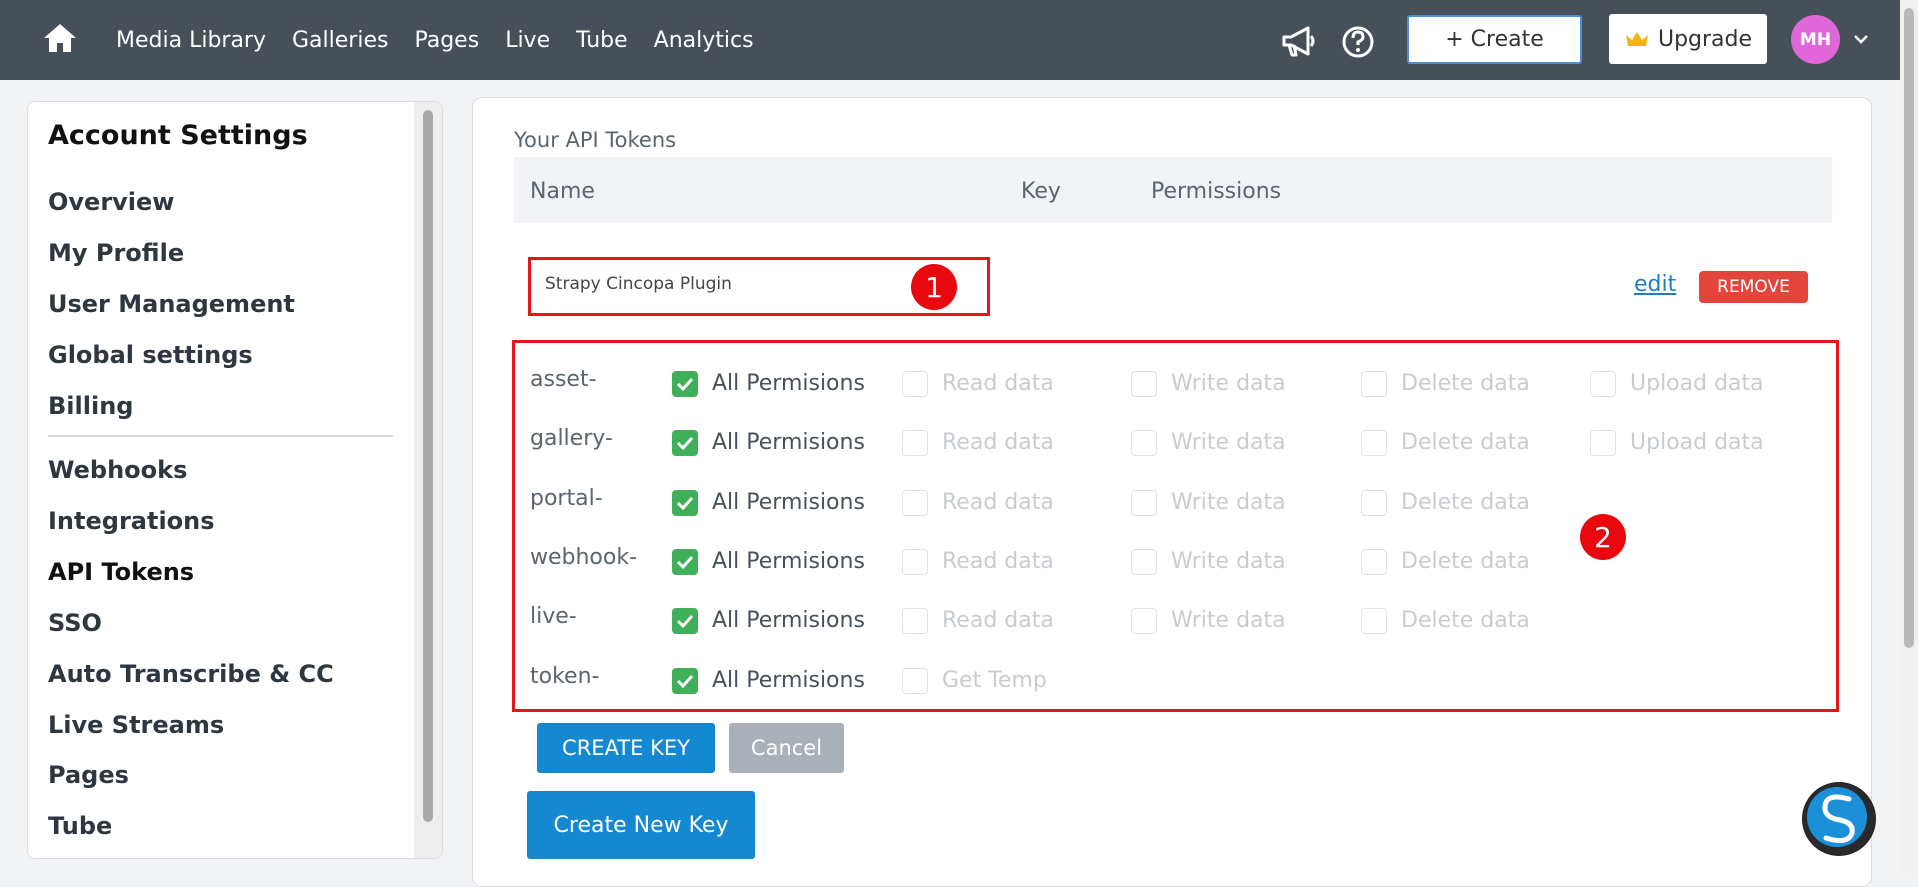  Describe the element at coordinates (131, 521) in the screenshot. I see `sidebar-item-integrations: Integrations` at that location.